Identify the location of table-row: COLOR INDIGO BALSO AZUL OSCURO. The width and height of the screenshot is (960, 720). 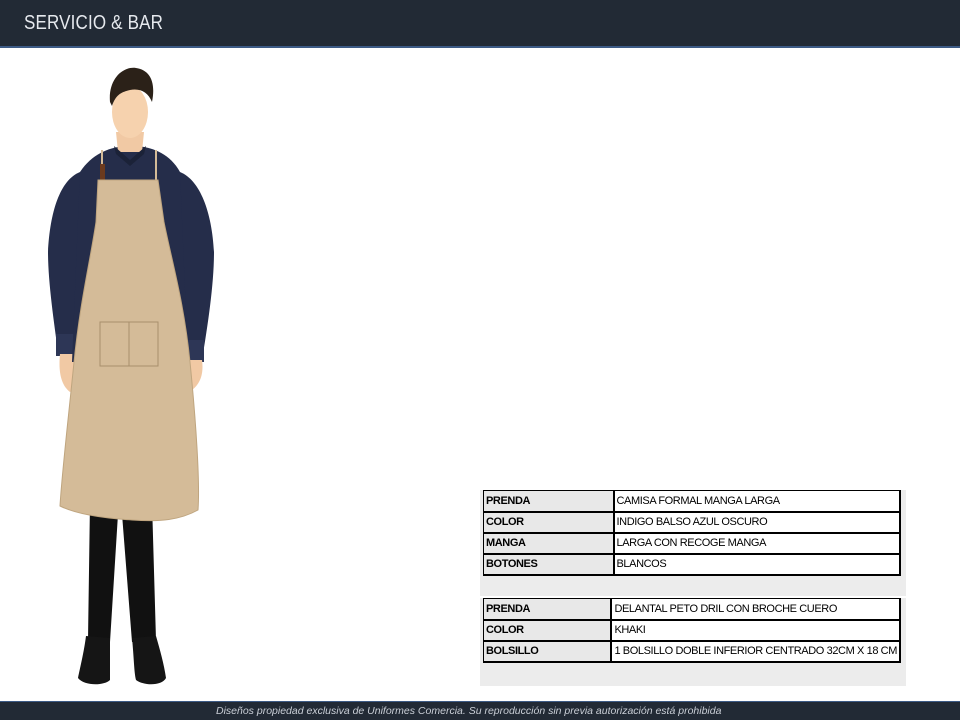
(692, 522).